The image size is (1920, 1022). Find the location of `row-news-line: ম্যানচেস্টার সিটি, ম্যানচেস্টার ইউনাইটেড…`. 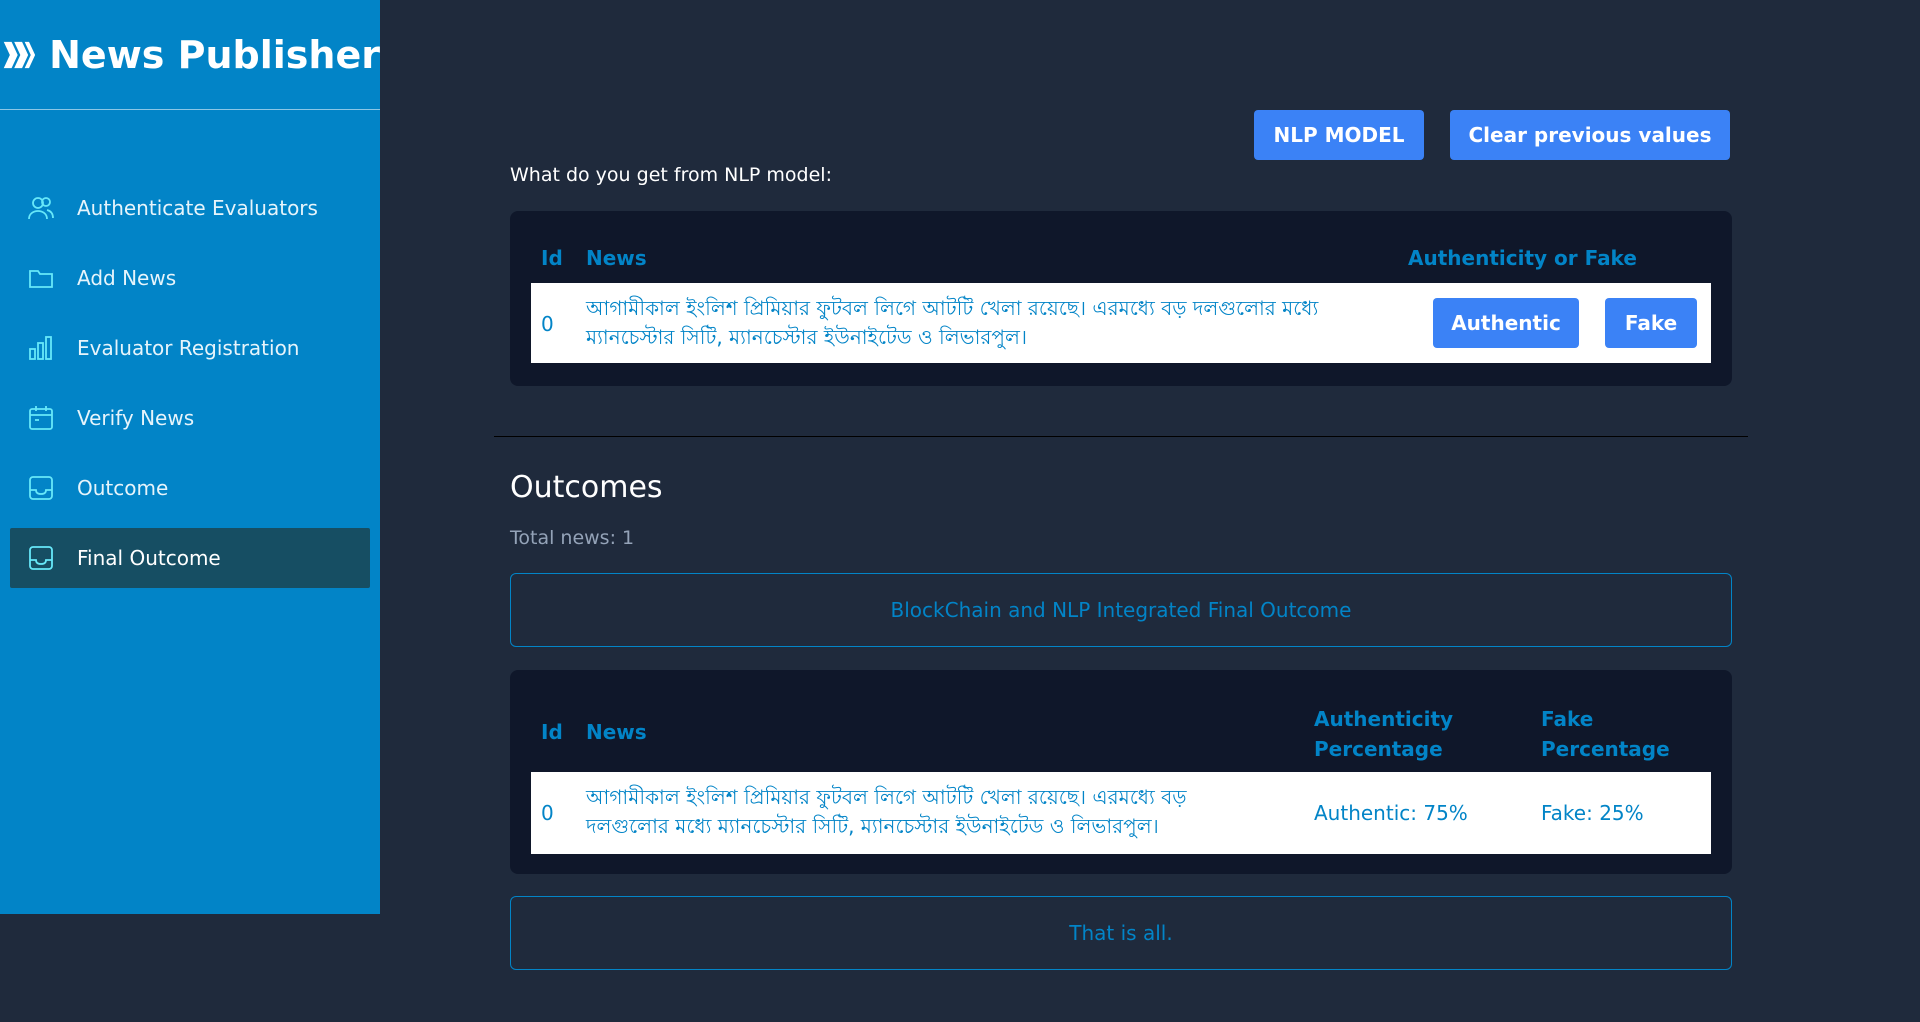

row-news-line: ম্যানচেস্টার সিটি, ম্যানচেস্টার ইউনাইটেড… is located at coordinates (807, 337).